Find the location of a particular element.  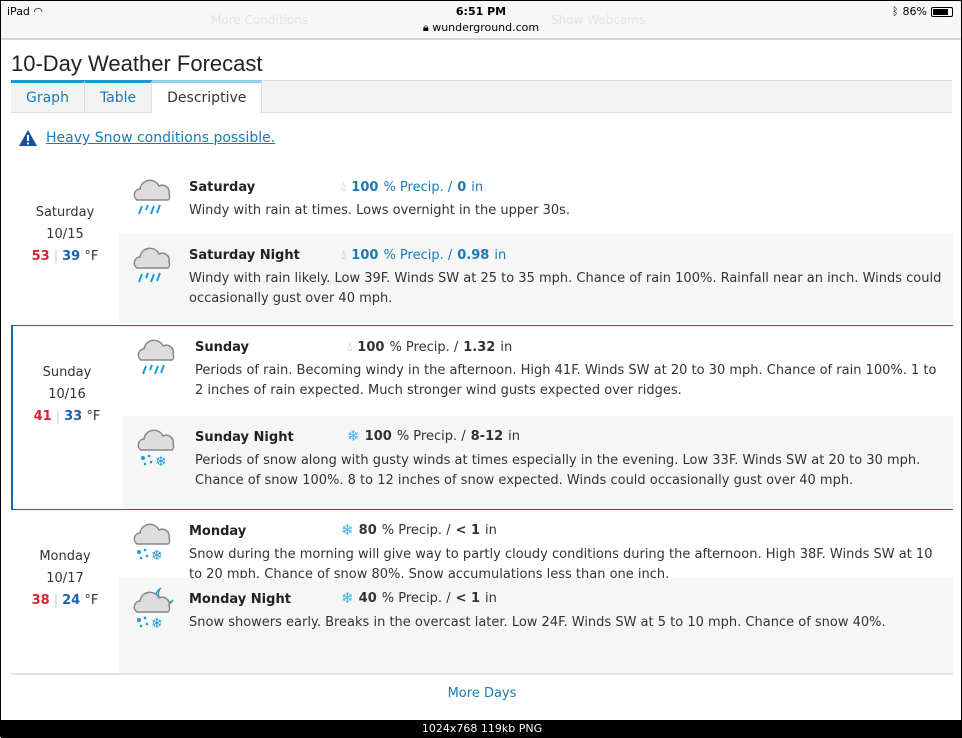

day-name: Saturday is located at coordinates (65, 212).